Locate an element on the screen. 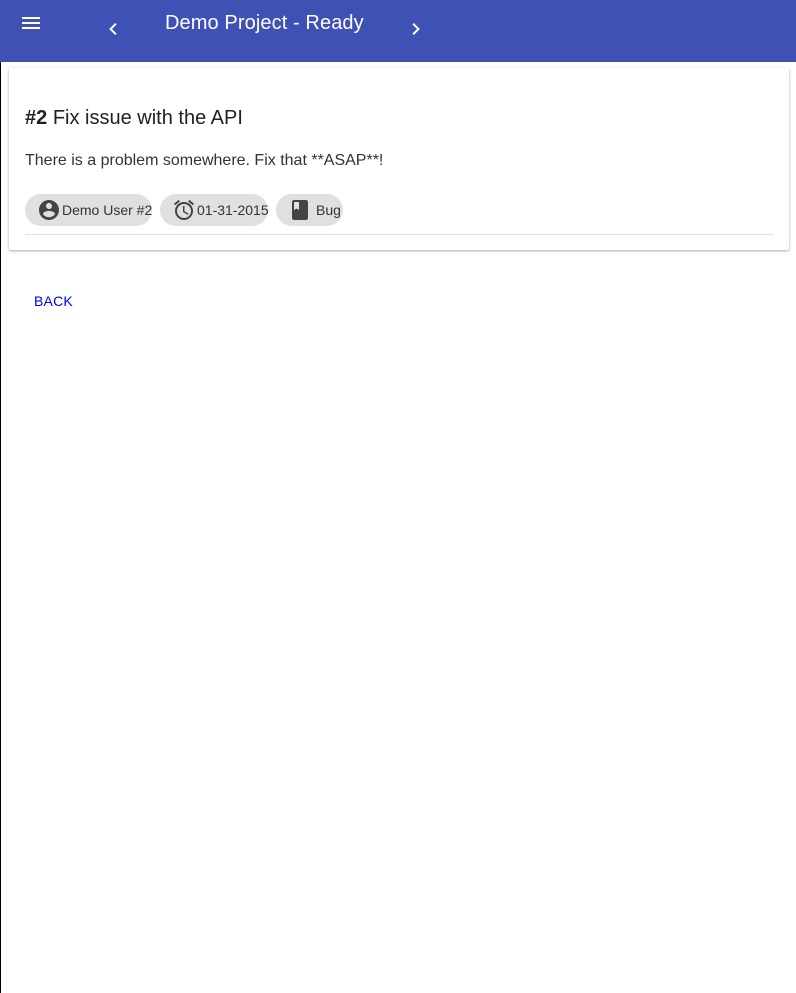 The width and height of the screenshot is (796, 993). back-button: BACK is located at coordinates (53, 301).